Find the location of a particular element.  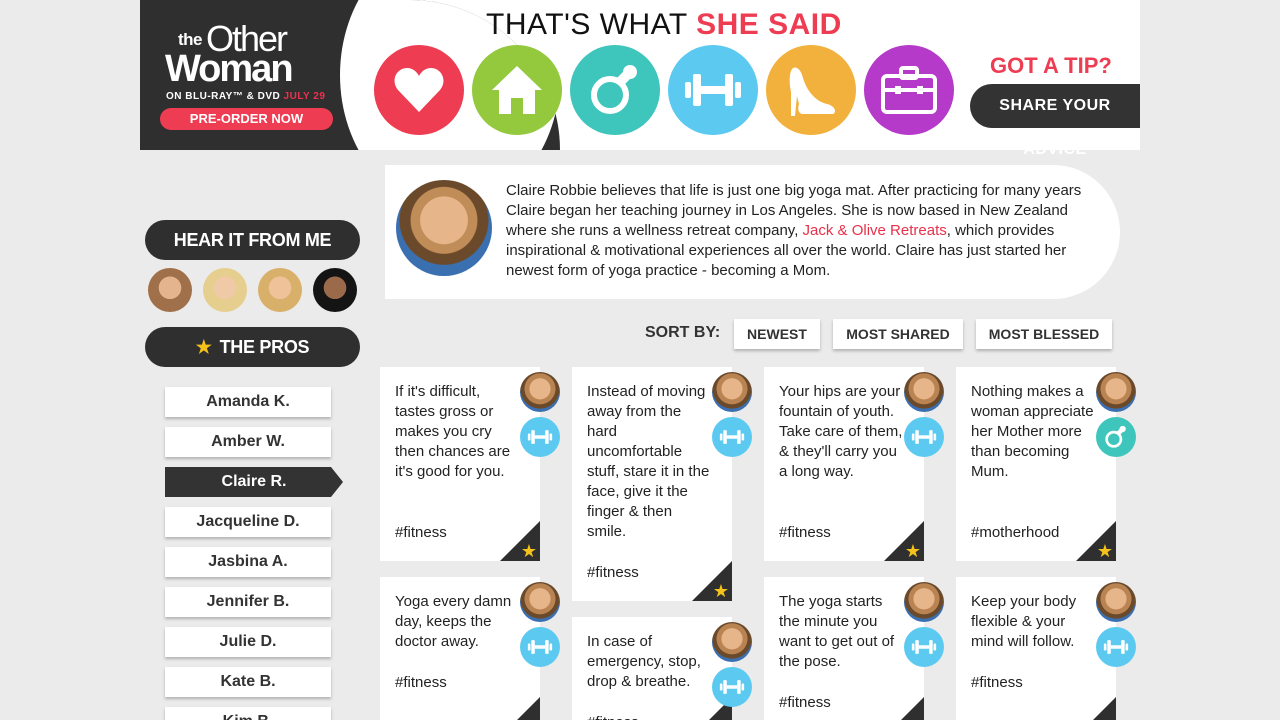

got-a-tip-heading: GOT A TIP? is located at coordinates (1051, 65).